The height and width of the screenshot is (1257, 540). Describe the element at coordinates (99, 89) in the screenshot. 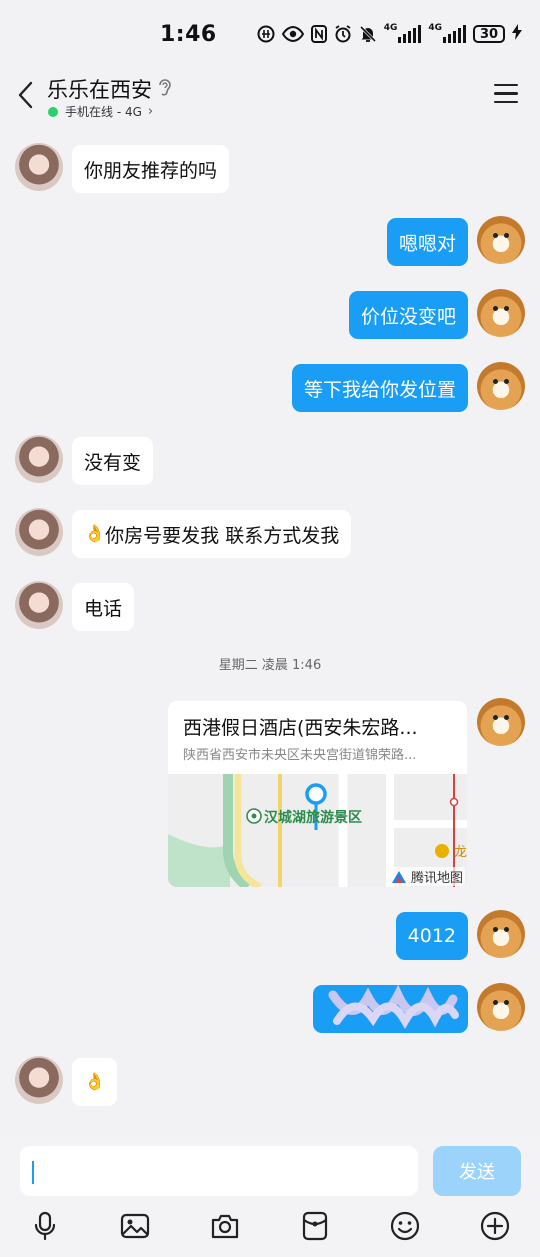

I see `contact-name: 乐乐在西安` at that location.